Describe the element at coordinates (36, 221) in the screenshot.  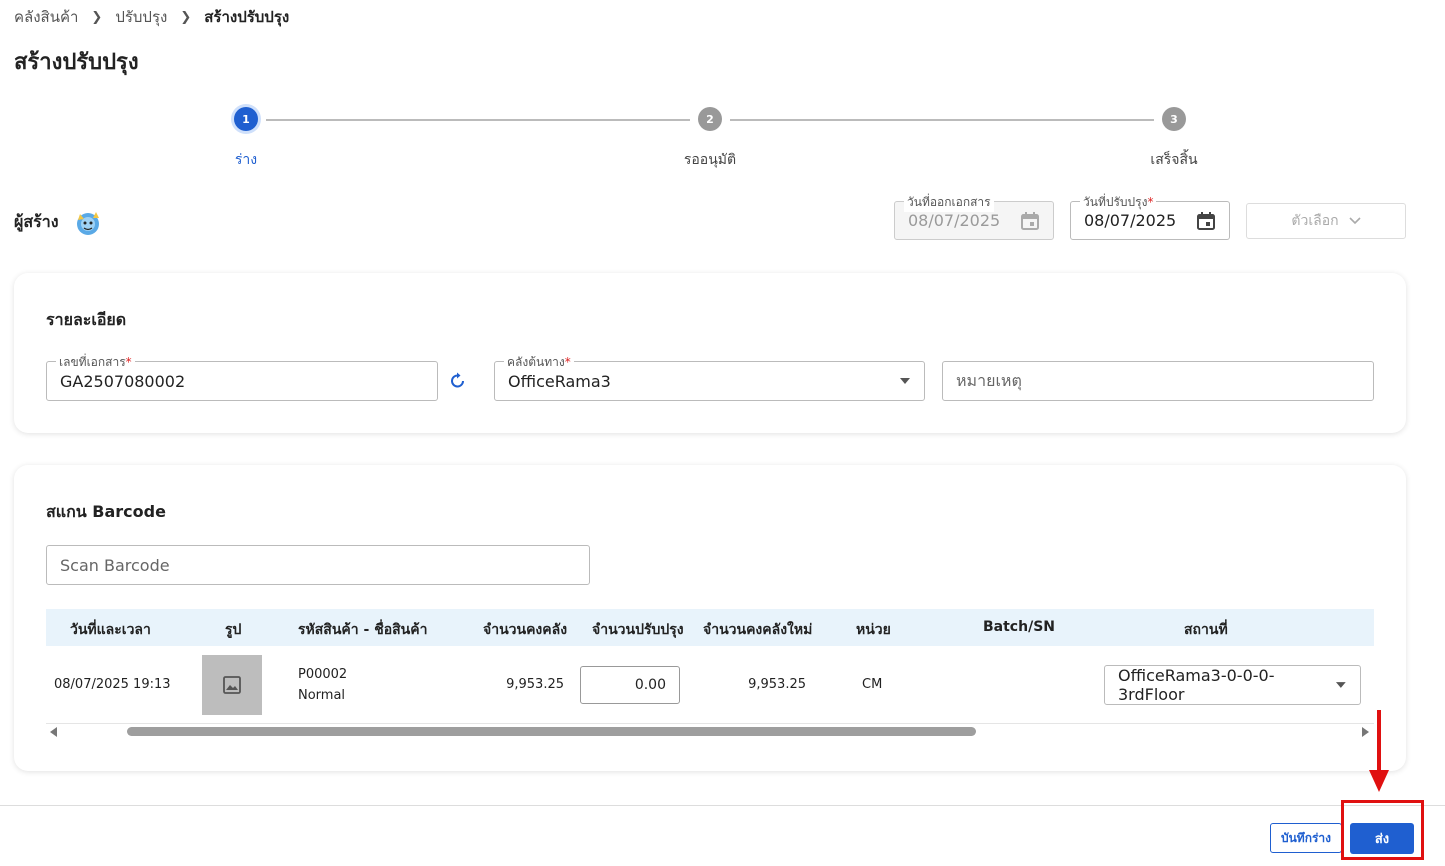
I see `creator-label: ผู้สร้าง` at that location.